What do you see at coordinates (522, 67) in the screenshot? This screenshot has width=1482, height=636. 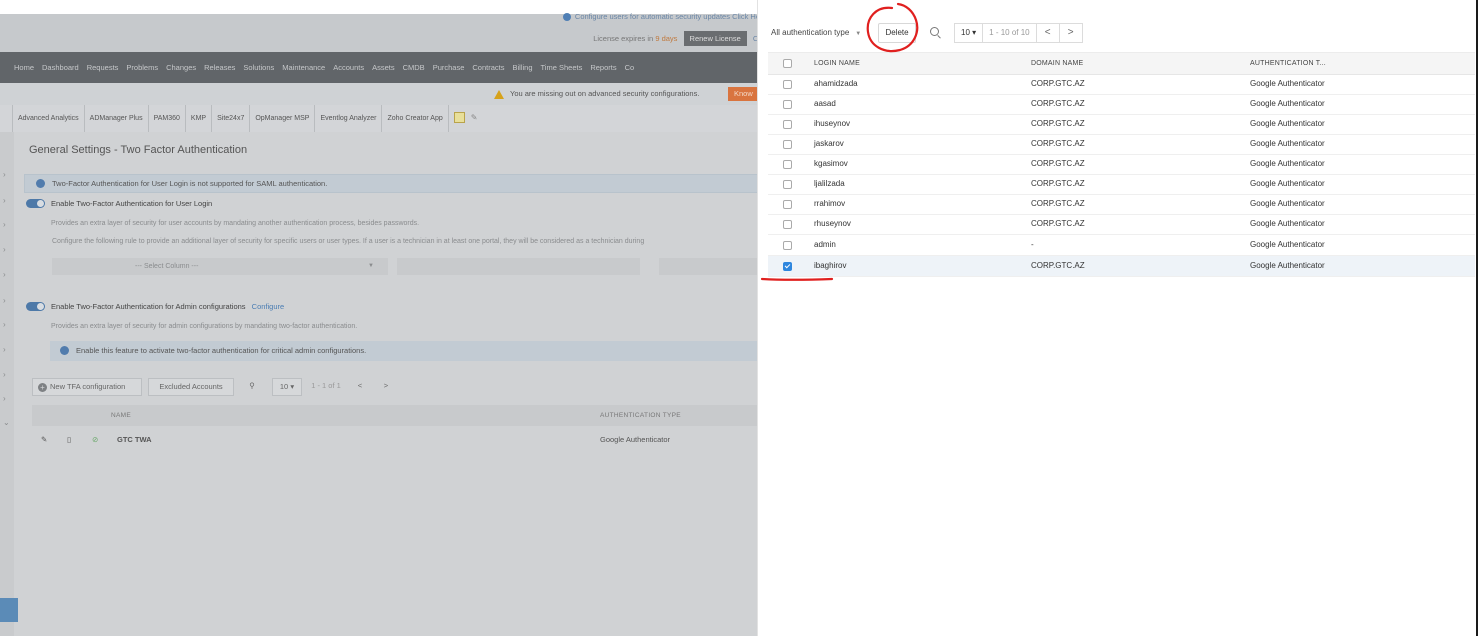 I see `nav-item: Billing` at bounding box center [522, 67].